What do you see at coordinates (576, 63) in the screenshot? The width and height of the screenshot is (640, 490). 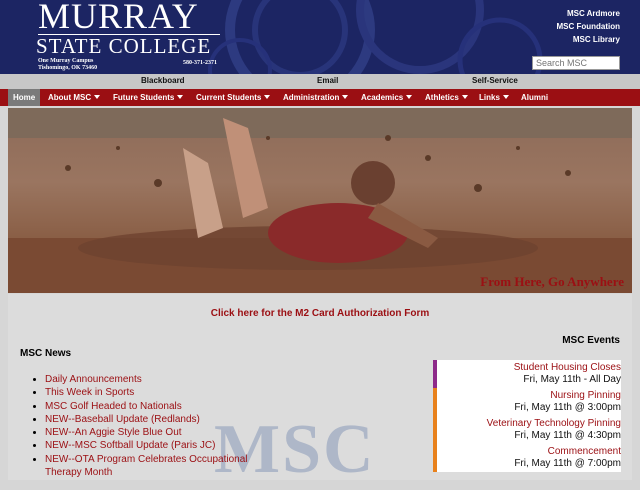 I see `search-input` at bounding box center [576, 63].